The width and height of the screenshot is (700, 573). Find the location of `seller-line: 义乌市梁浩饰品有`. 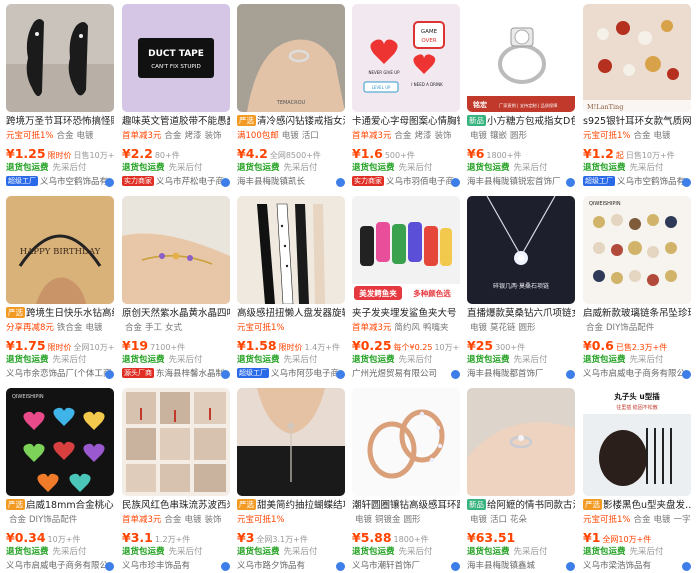

seller-line: 义乌市梁浩饰品有 is located at coordinates (637, 566).